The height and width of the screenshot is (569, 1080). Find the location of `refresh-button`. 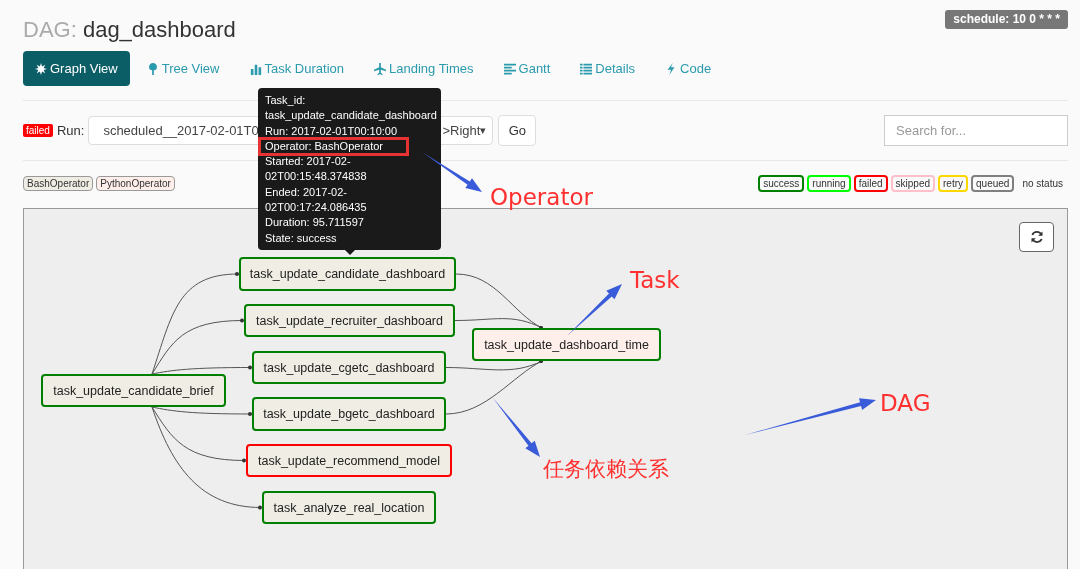

refresh-button is located at coordinates (1036, 237).